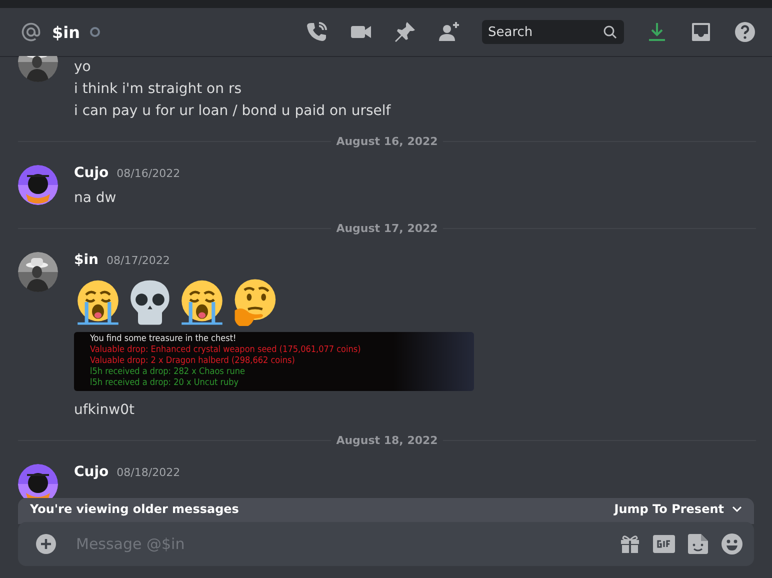  I want to click on channel-name: $in, so click(66, 32).